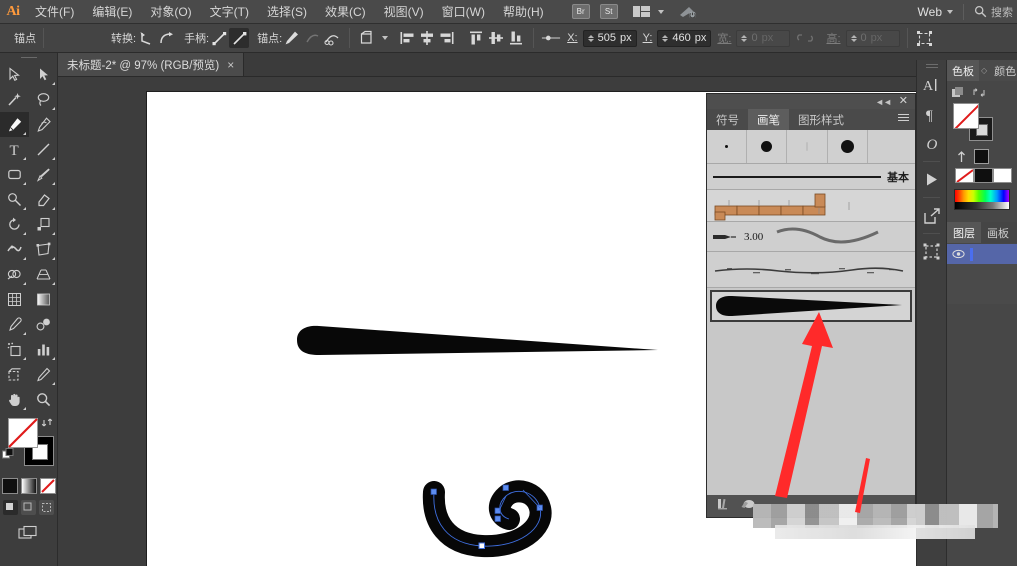 The image size is (1017, 566). What do you see at coordinates (28, 486) in the screenshot?
I see `gradient-swatch-button` at bounding box center [28, 486].